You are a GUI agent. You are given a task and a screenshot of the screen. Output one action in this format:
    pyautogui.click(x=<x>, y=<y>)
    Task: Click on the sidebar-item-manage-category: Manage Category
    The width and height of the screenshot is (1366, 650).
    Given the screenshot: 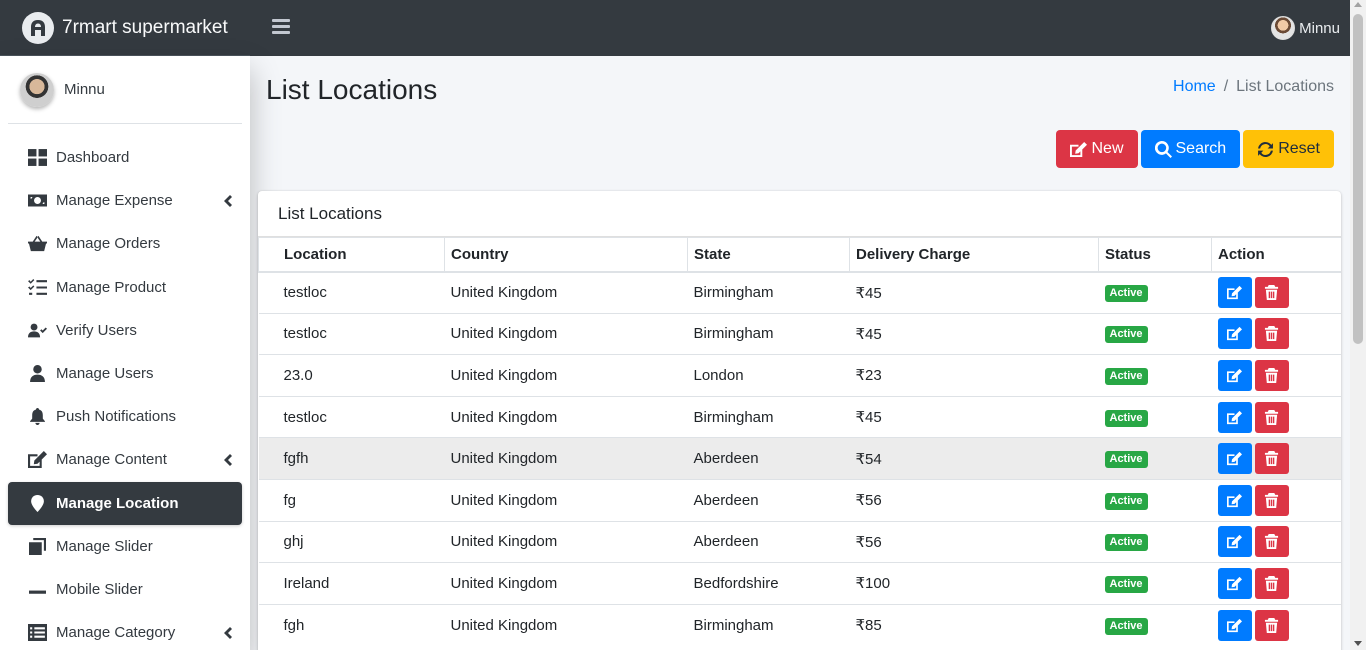 What is the action you would take?
    pyautogui.click(x=125, y=630)
    